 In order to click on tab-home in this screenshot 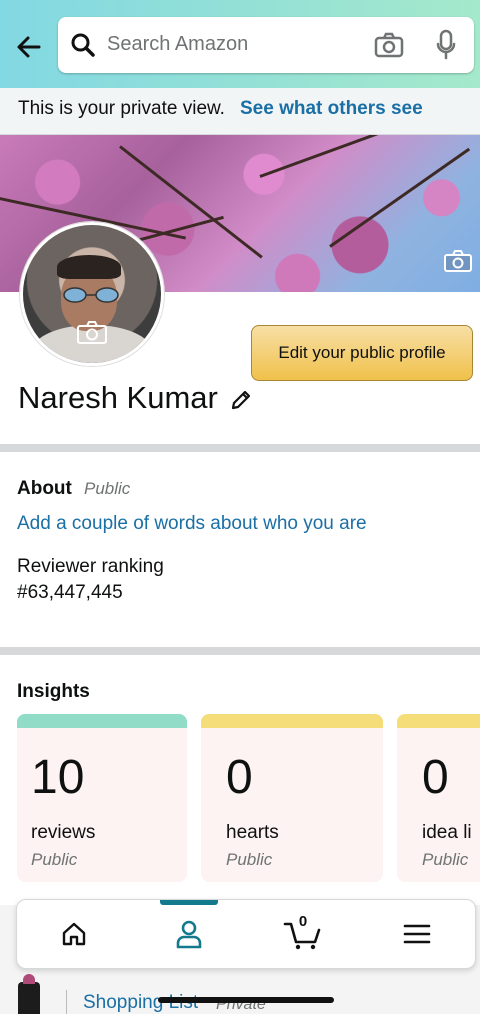, I will do `click(74, 934)`.